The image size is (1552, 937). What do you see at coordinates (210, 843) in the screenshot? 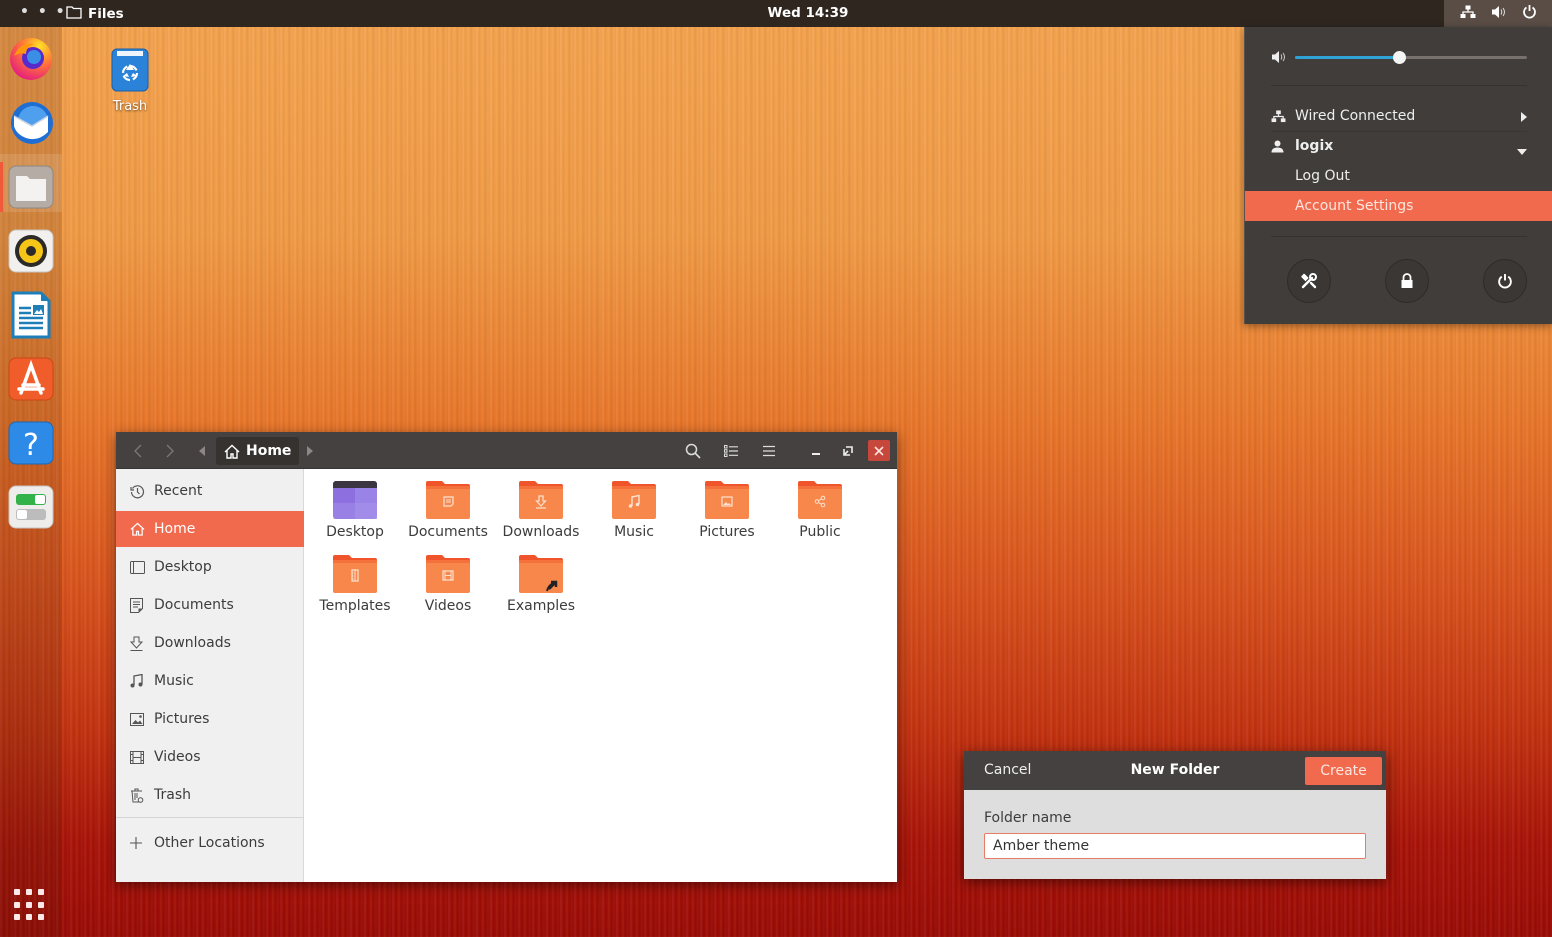
I see `sidebar-item-other-locations: Other Locations` at bounding box center [210, 843].